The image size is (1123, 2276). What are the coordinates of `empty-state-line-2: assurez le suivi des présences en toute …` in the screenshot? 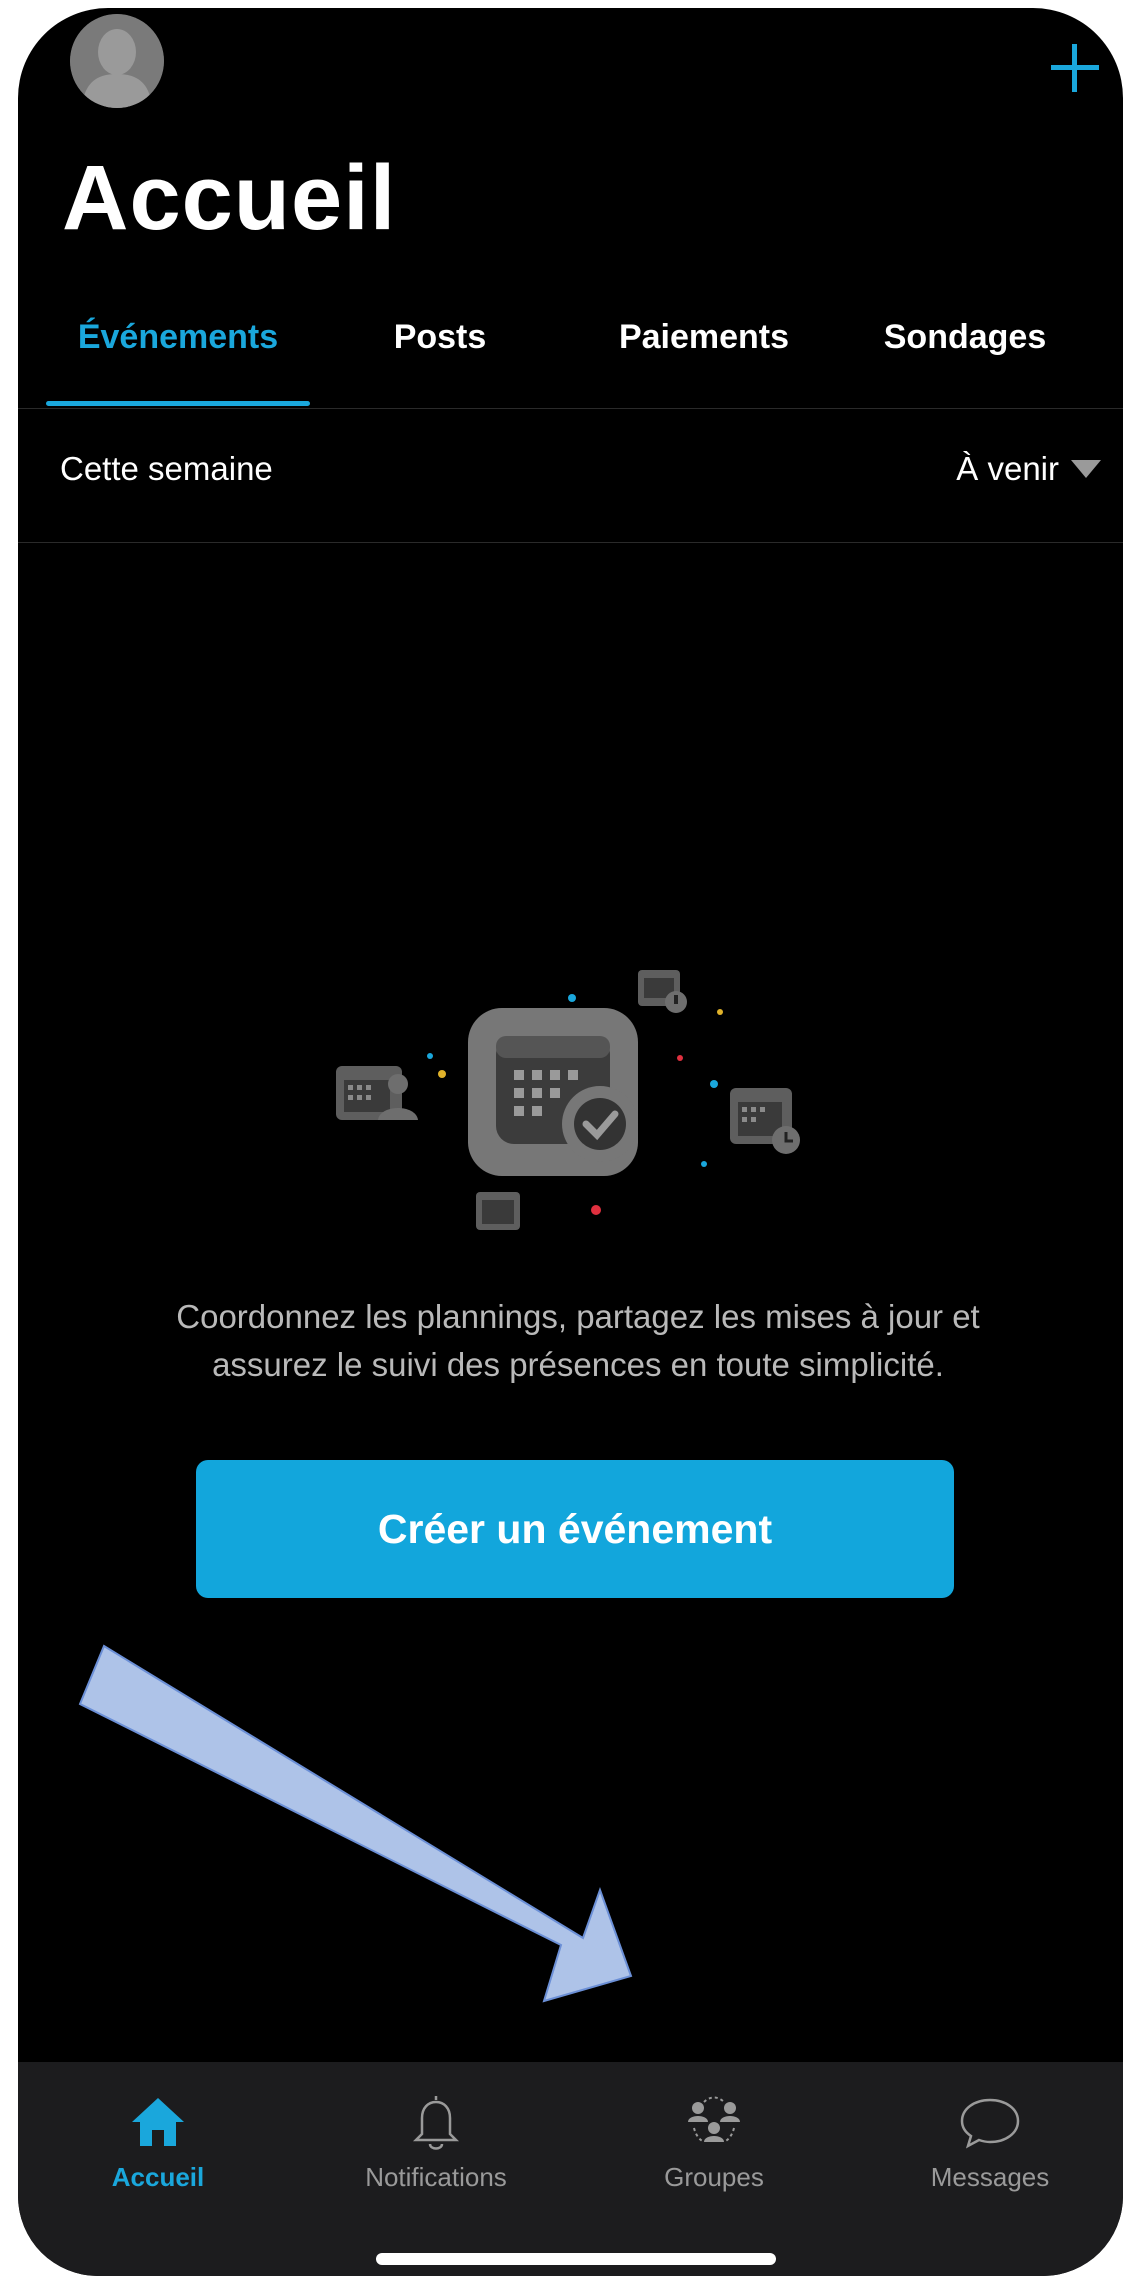 It's located at (578, 1364).